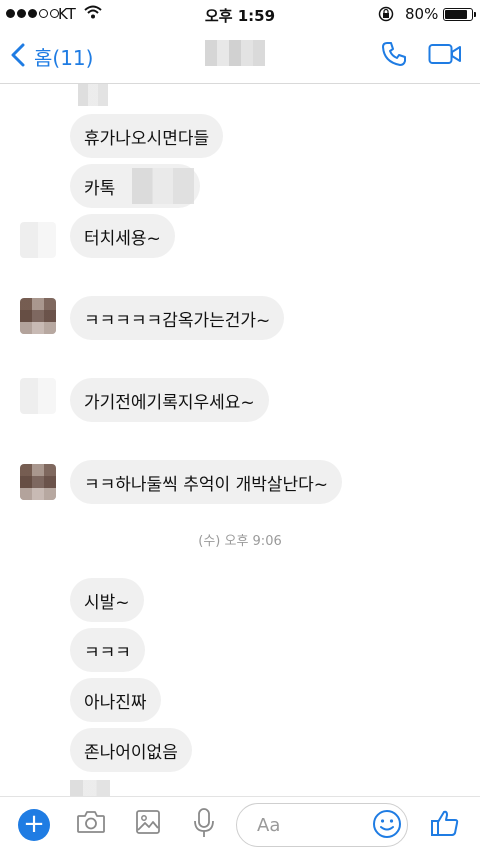  Describe the element at coordinates (131, 750) in the screenshot. I see `message-bubble: 존나어이없음` at that location.